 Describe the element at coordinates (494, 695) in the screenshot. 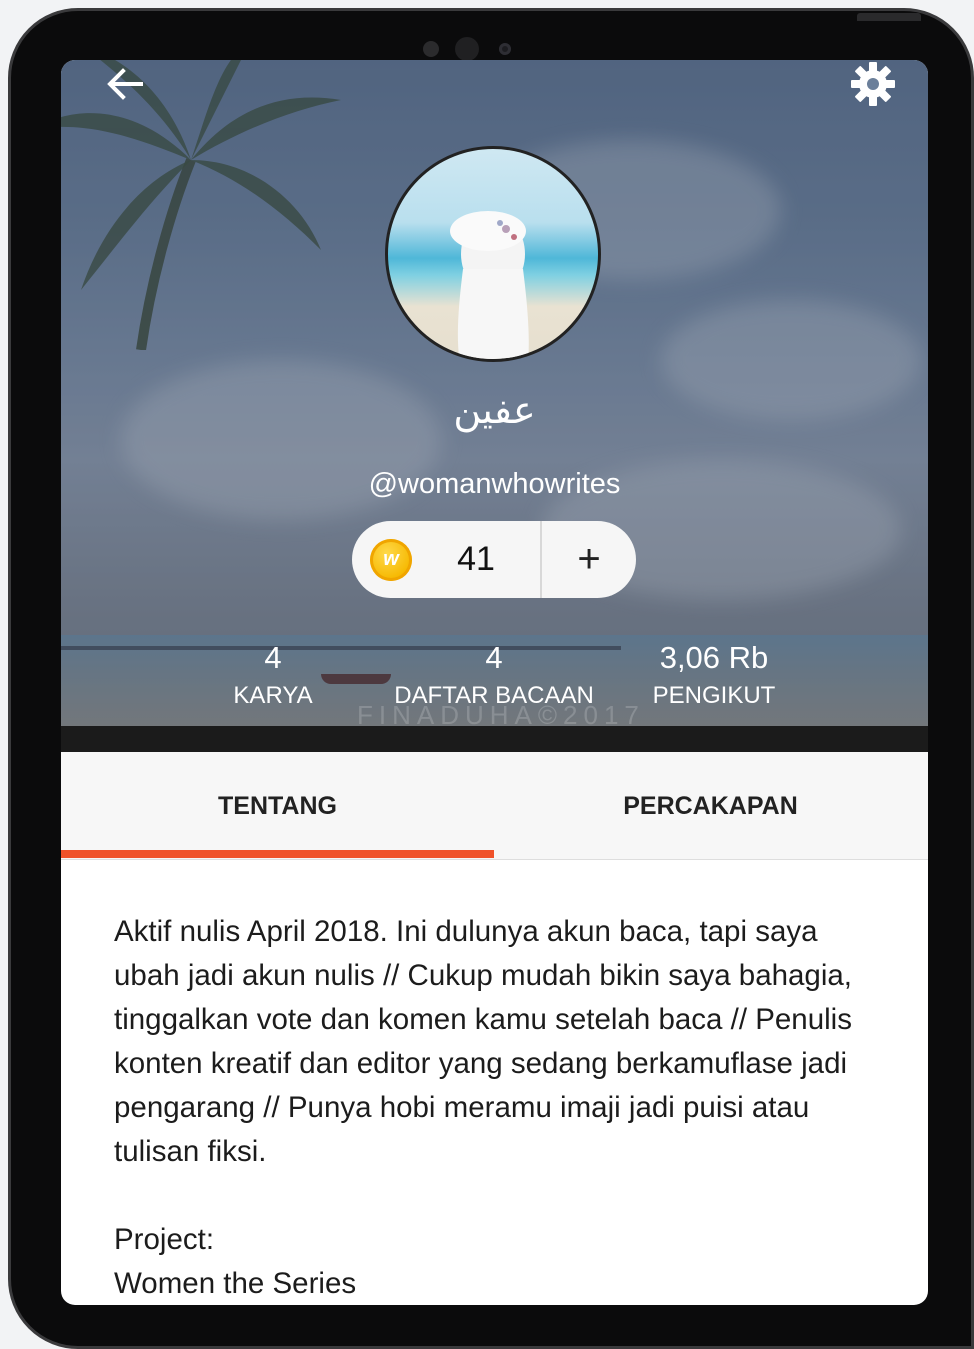

I see `stat-label: DAFTAR BACAAN` at that location.